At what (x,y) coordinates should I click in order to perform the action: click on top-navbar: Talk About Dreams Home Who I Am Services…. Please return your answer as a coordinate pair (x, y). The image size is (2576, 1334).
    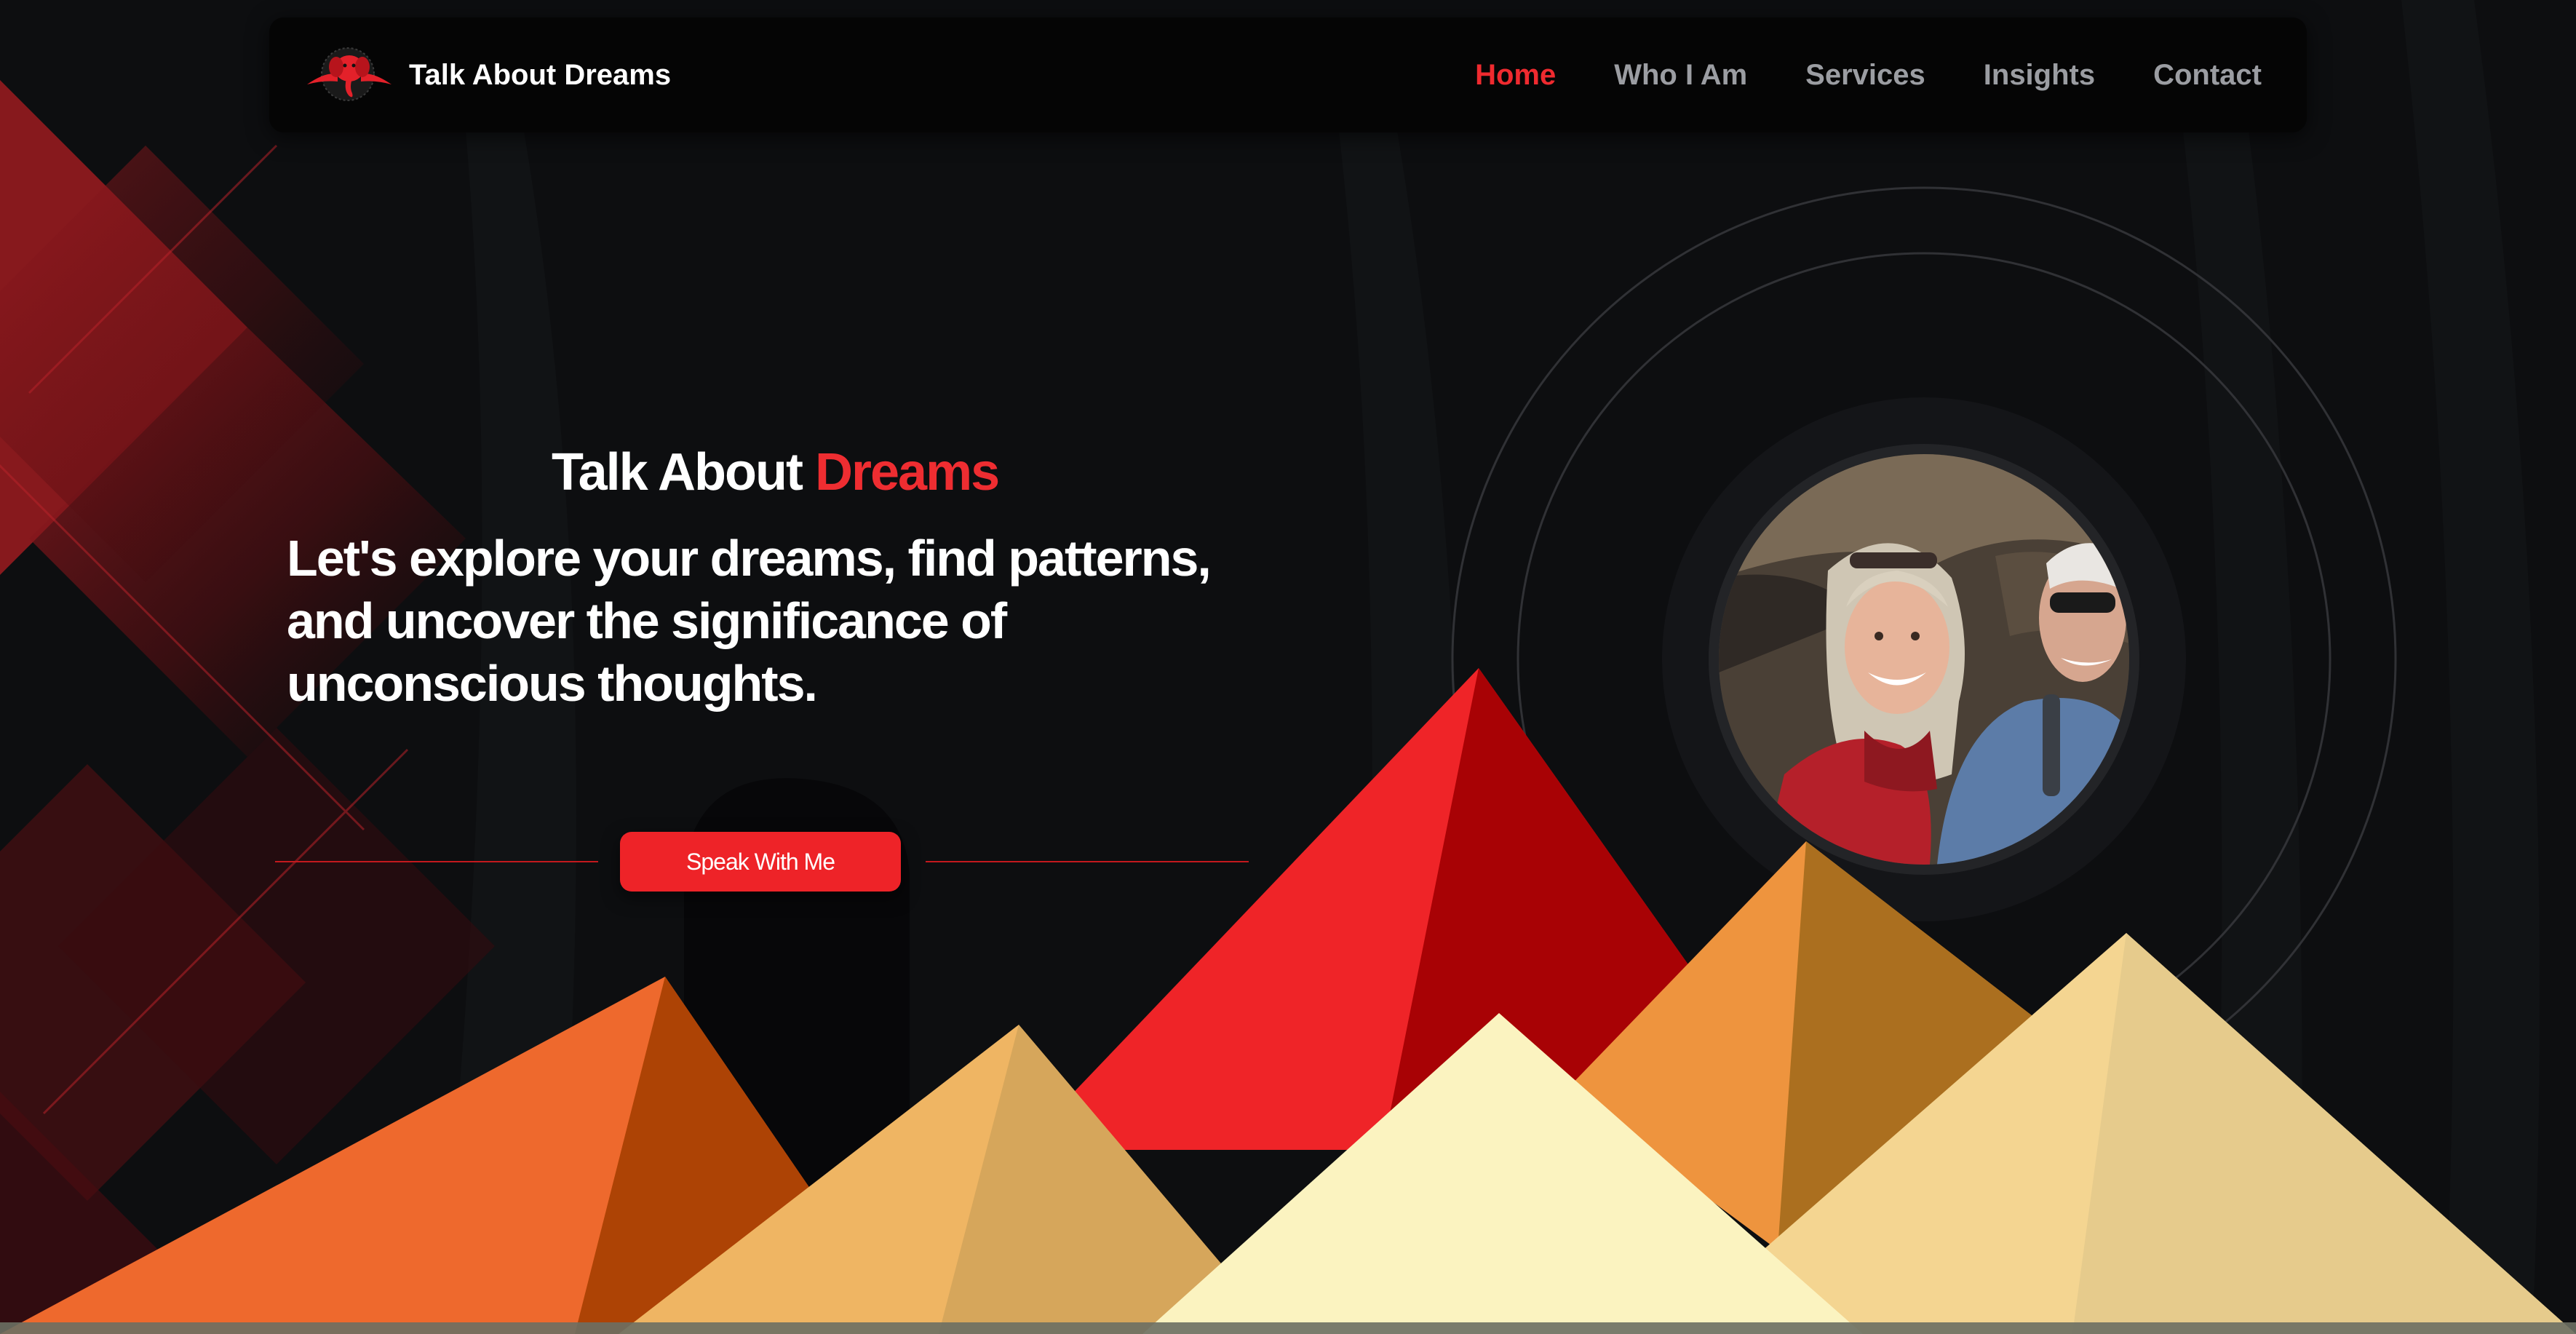
    Looking at the image, I should click on (1288, 74).